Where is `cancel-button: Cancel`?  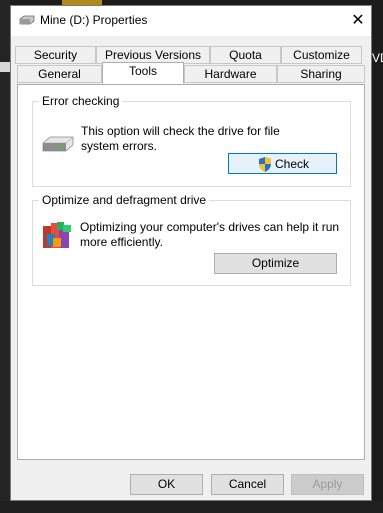
cancel-button: Cancel is located at coordinates (247, 484).